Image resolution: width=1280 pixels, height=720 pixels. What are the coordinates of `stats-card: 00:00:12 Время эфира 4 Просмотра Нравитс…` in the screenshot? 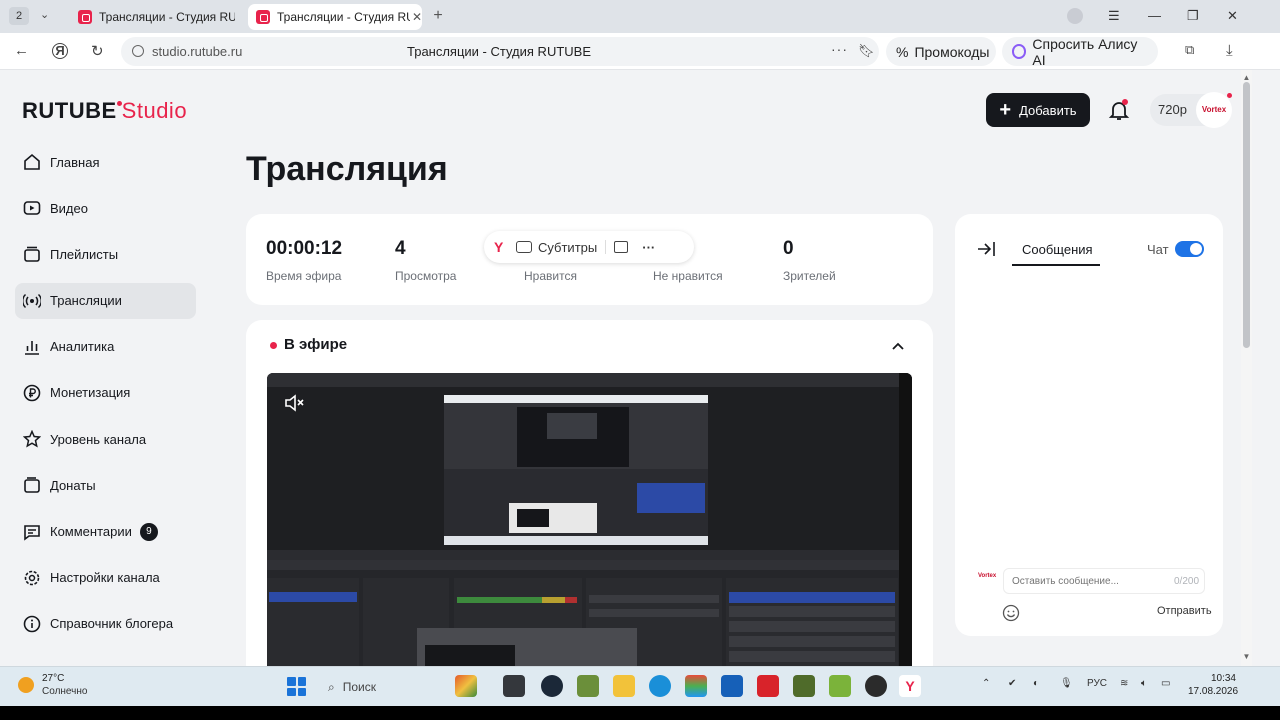 It's located at (589, 259).